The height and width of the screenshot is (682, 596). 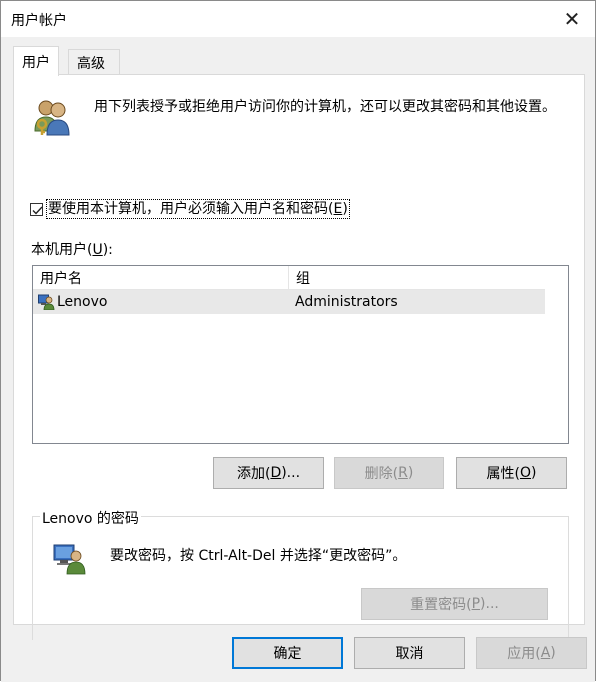 I want to click on apply-button: 应用(A), so click(x=531, y=653).